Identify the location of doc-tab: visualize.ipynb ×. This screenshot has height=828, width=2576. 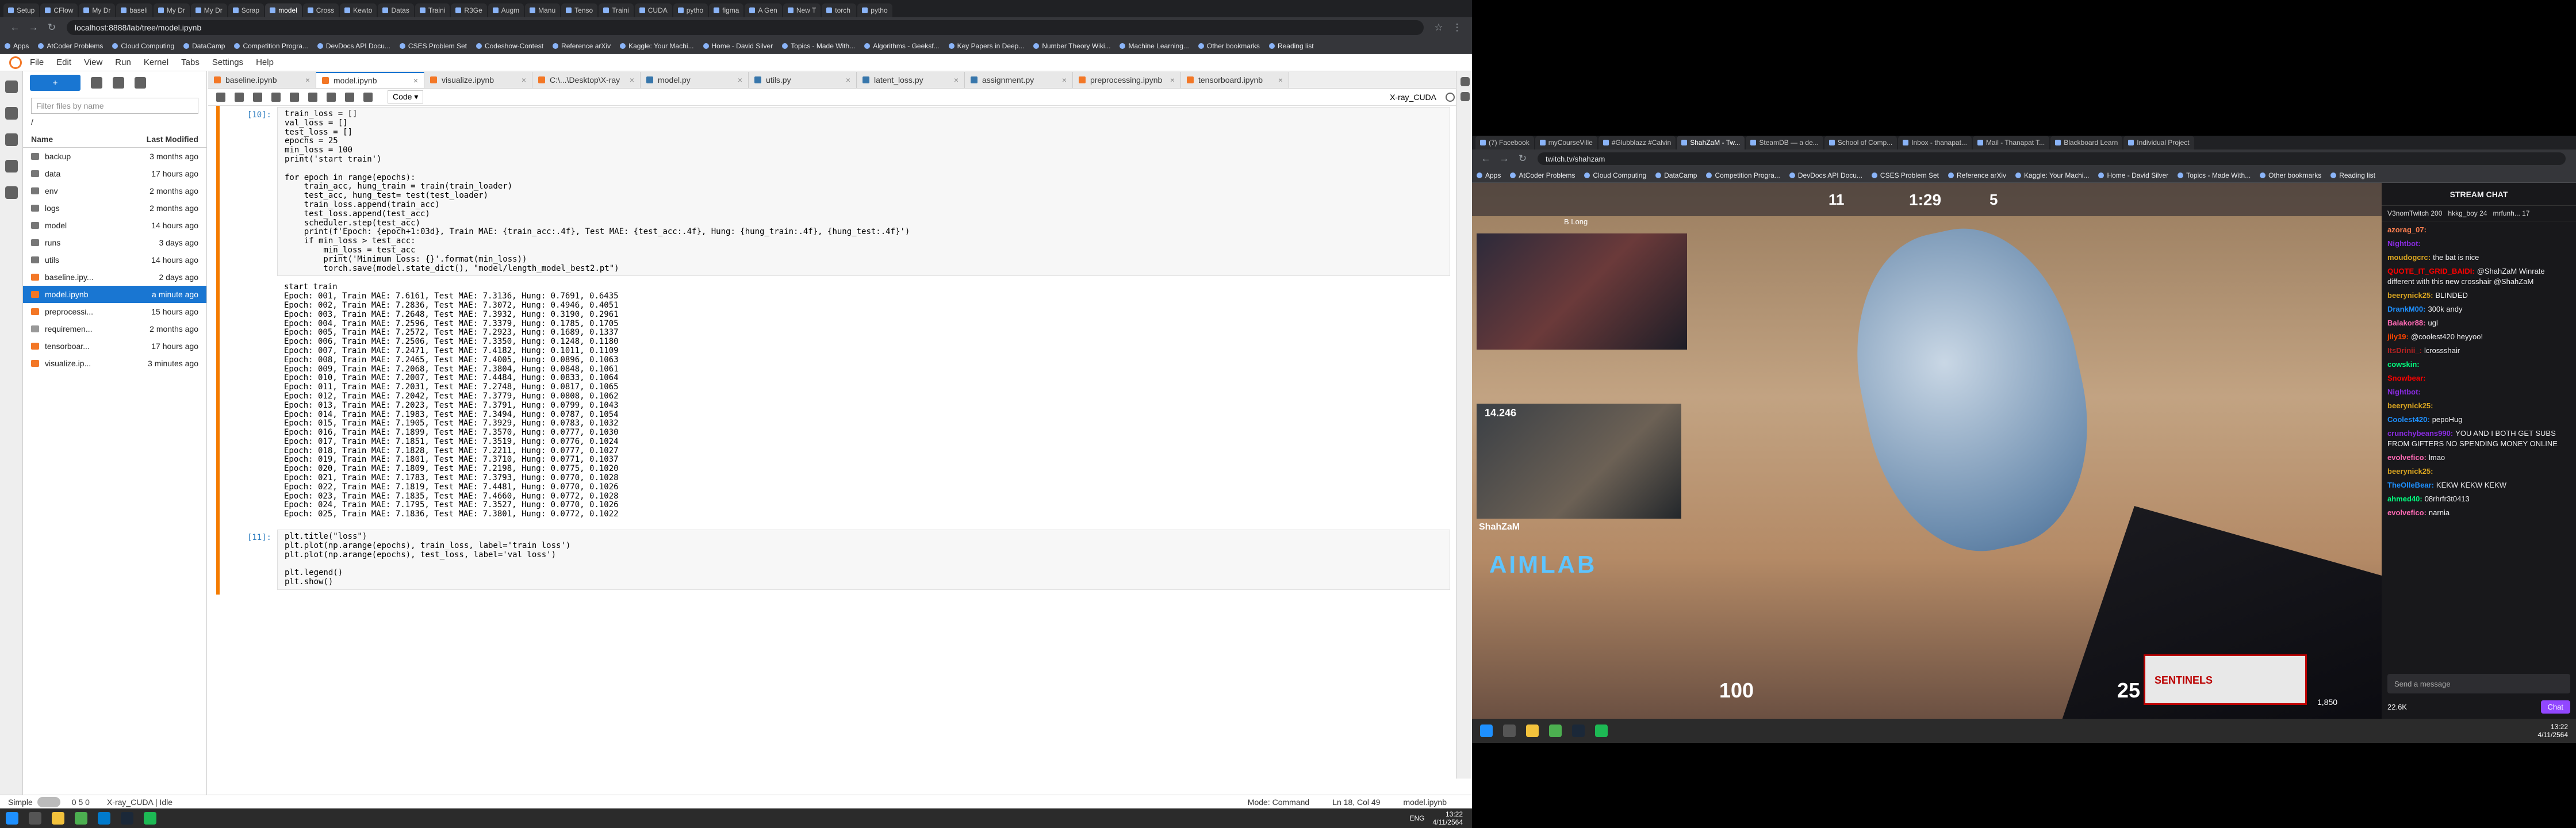
(478, 80).